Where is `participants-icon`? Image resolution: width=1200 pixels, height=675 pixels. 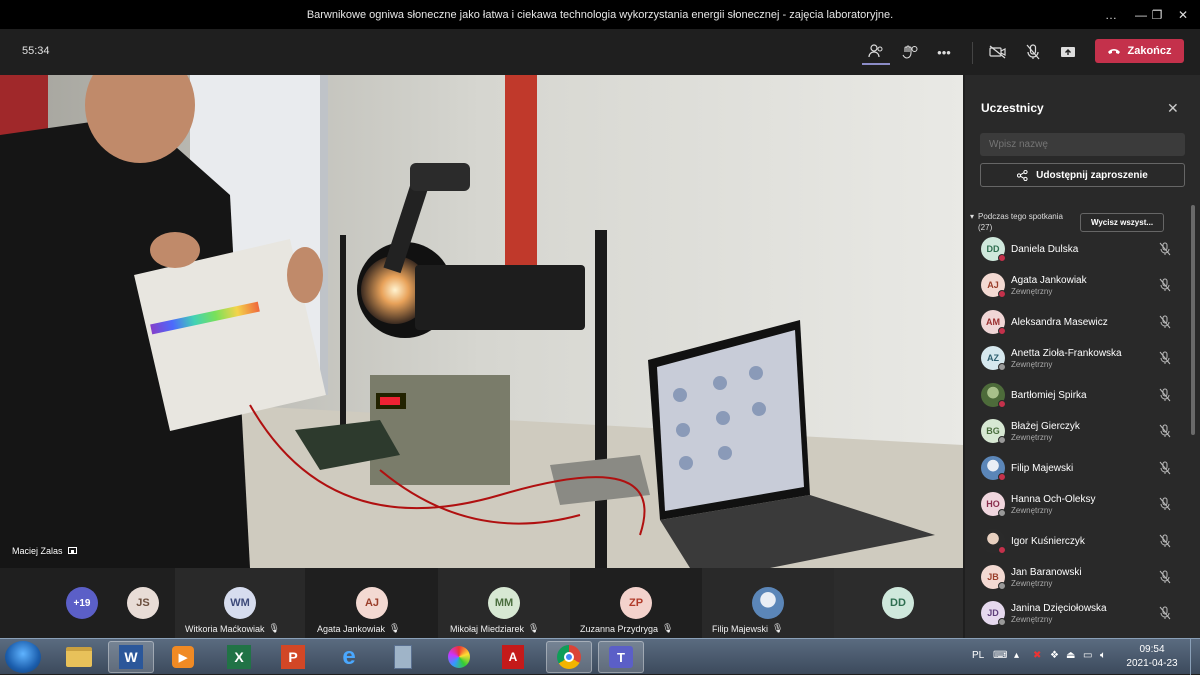 participants-icon is located at coordinates (876, 52).